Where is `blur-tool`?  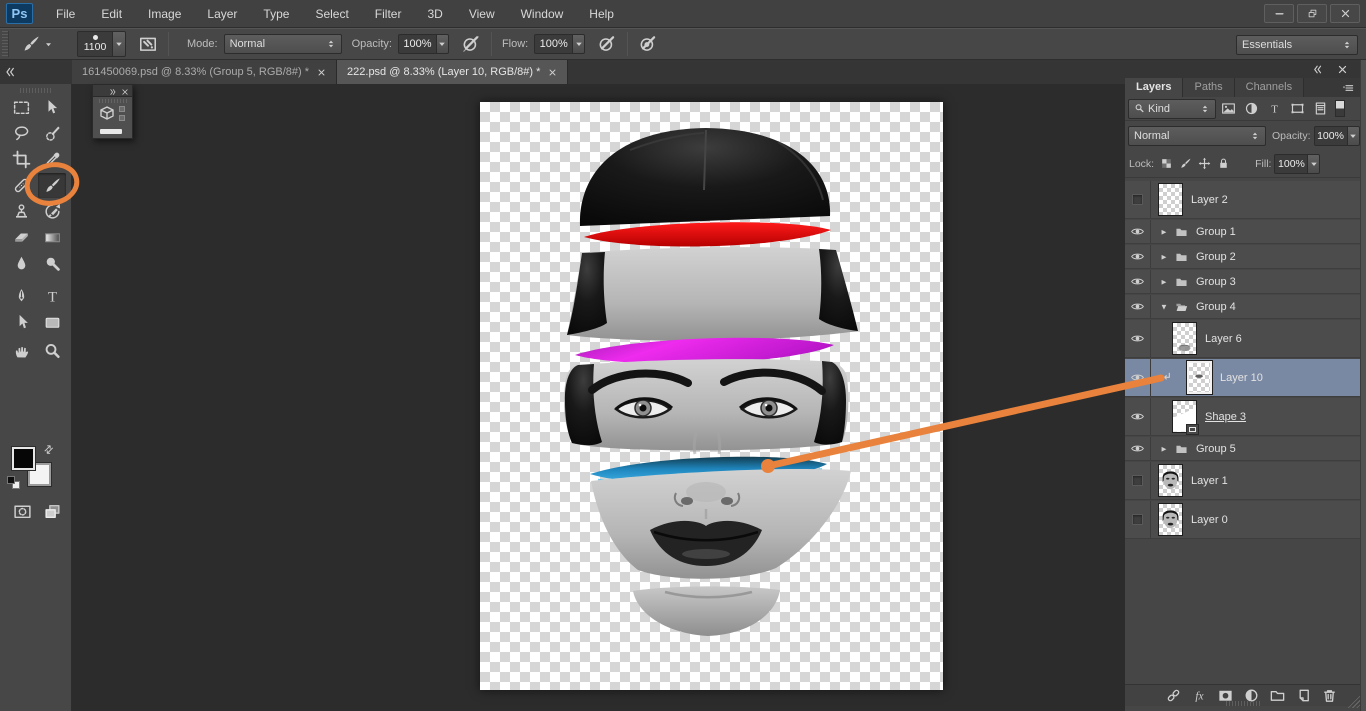 blur-tool is located at coordinates (21, 263).